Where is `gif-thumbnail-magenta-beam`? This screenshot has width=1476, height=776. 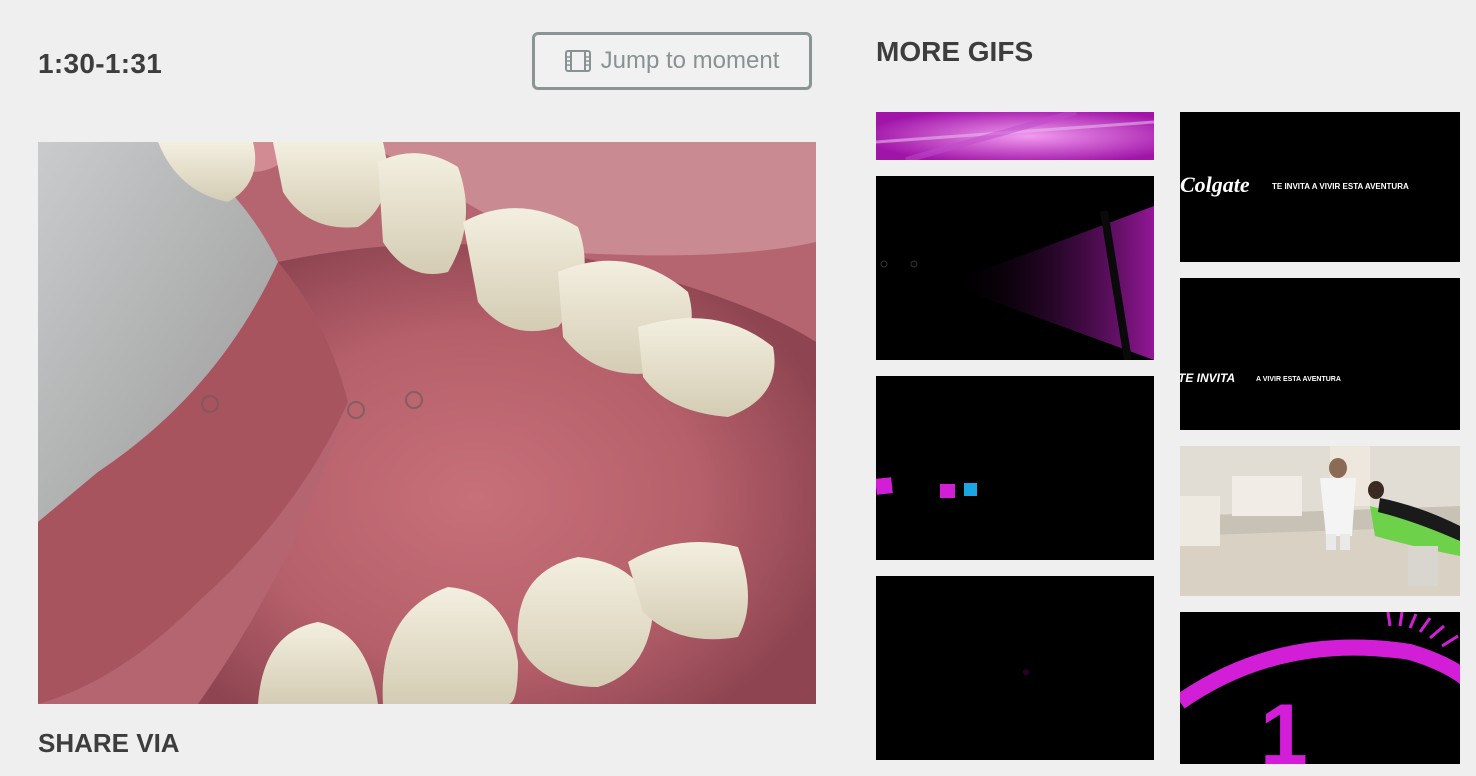 gif-thumbnail-magenta-beam is located at coordinates (1015, 268).